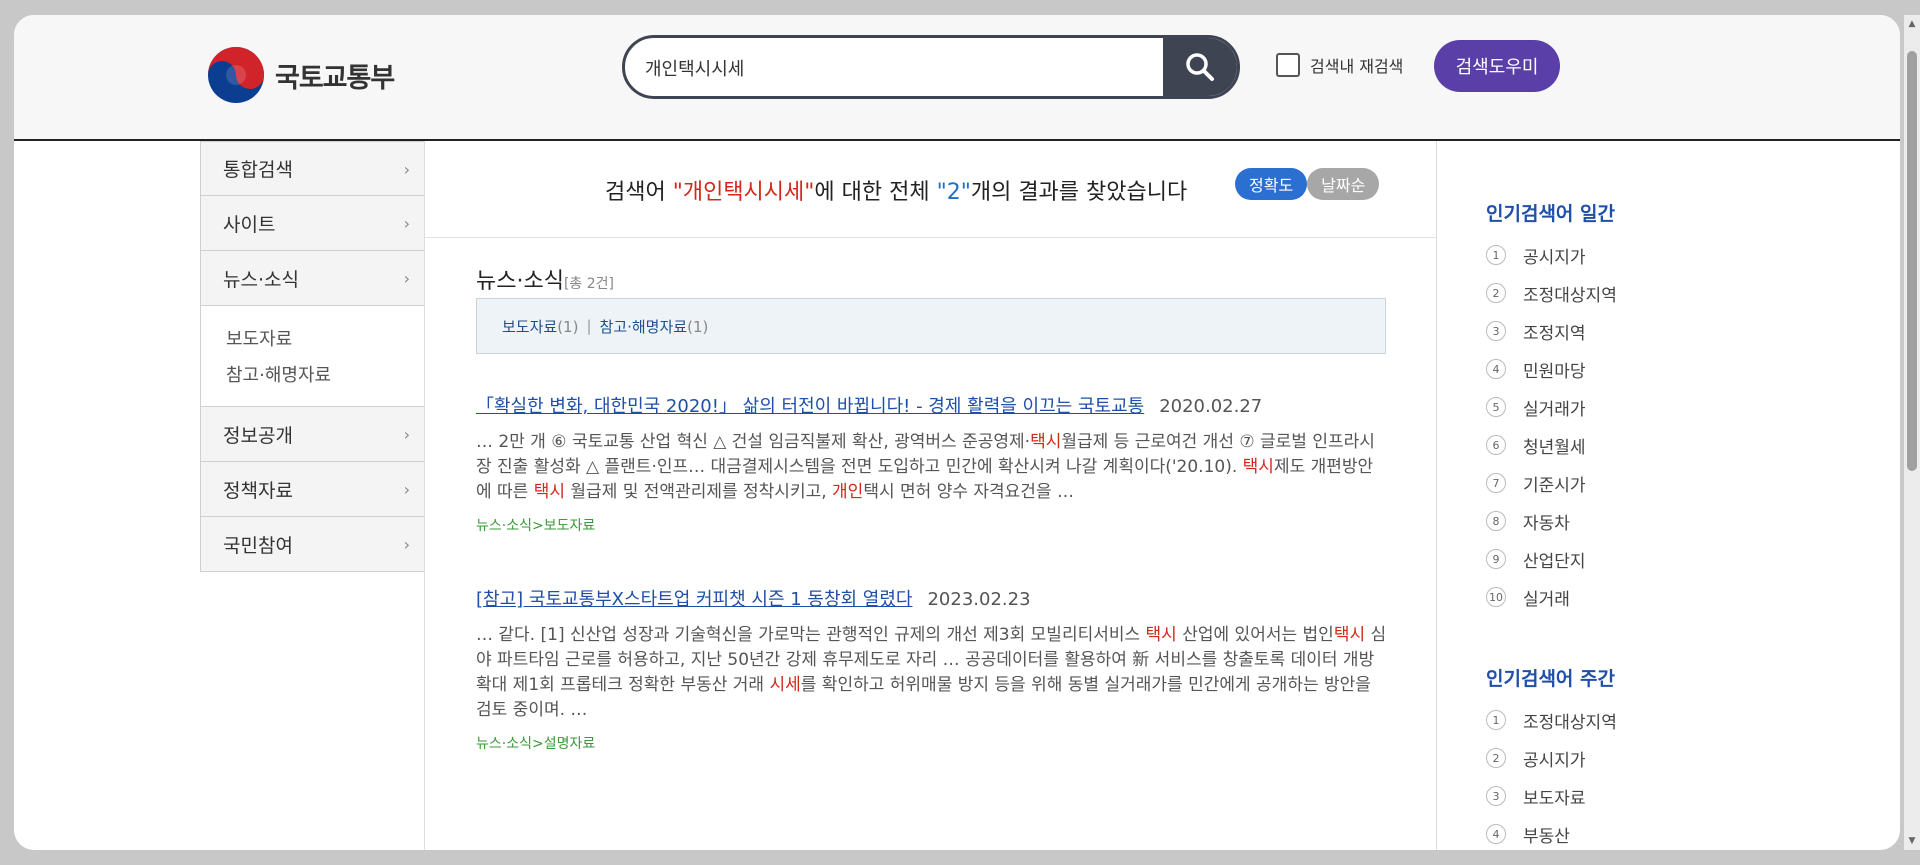  What do you see at coordinates (1496, 445) in the screenshot?
I see `rank-badge: 6` at bounding box center [1496, 445].